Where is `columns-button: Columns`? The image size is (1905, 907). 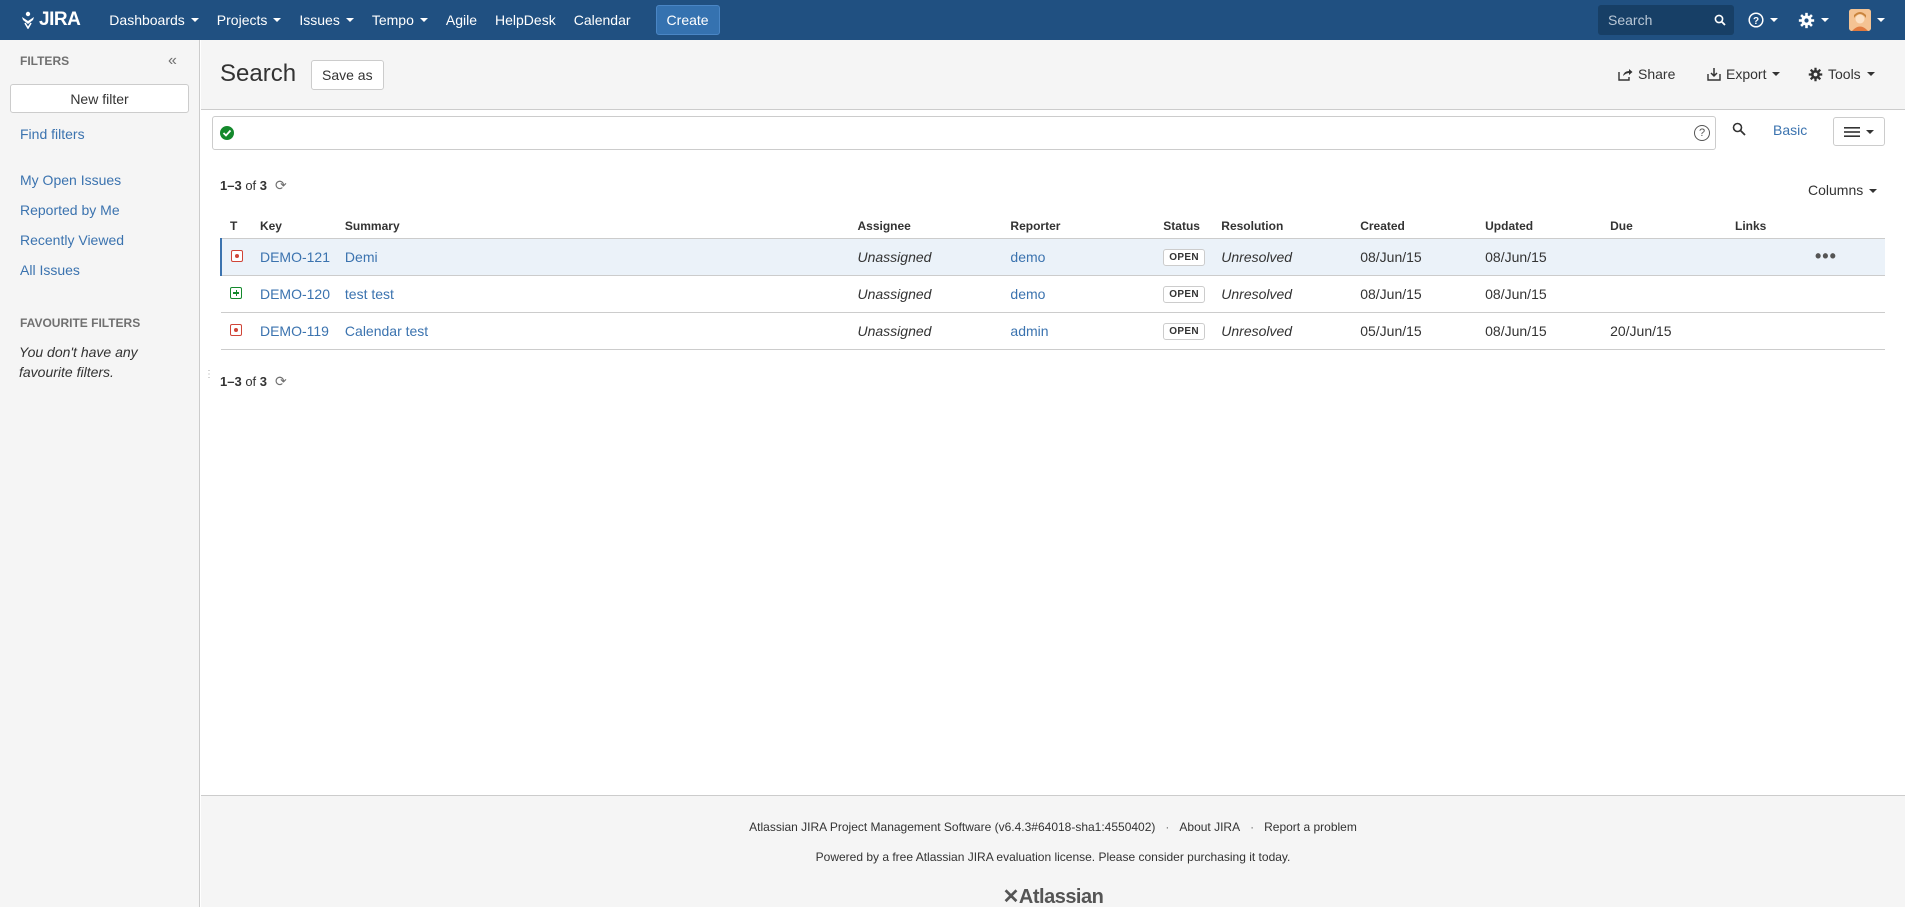
columns-button: Columns is located at coordinates (1843, 190).